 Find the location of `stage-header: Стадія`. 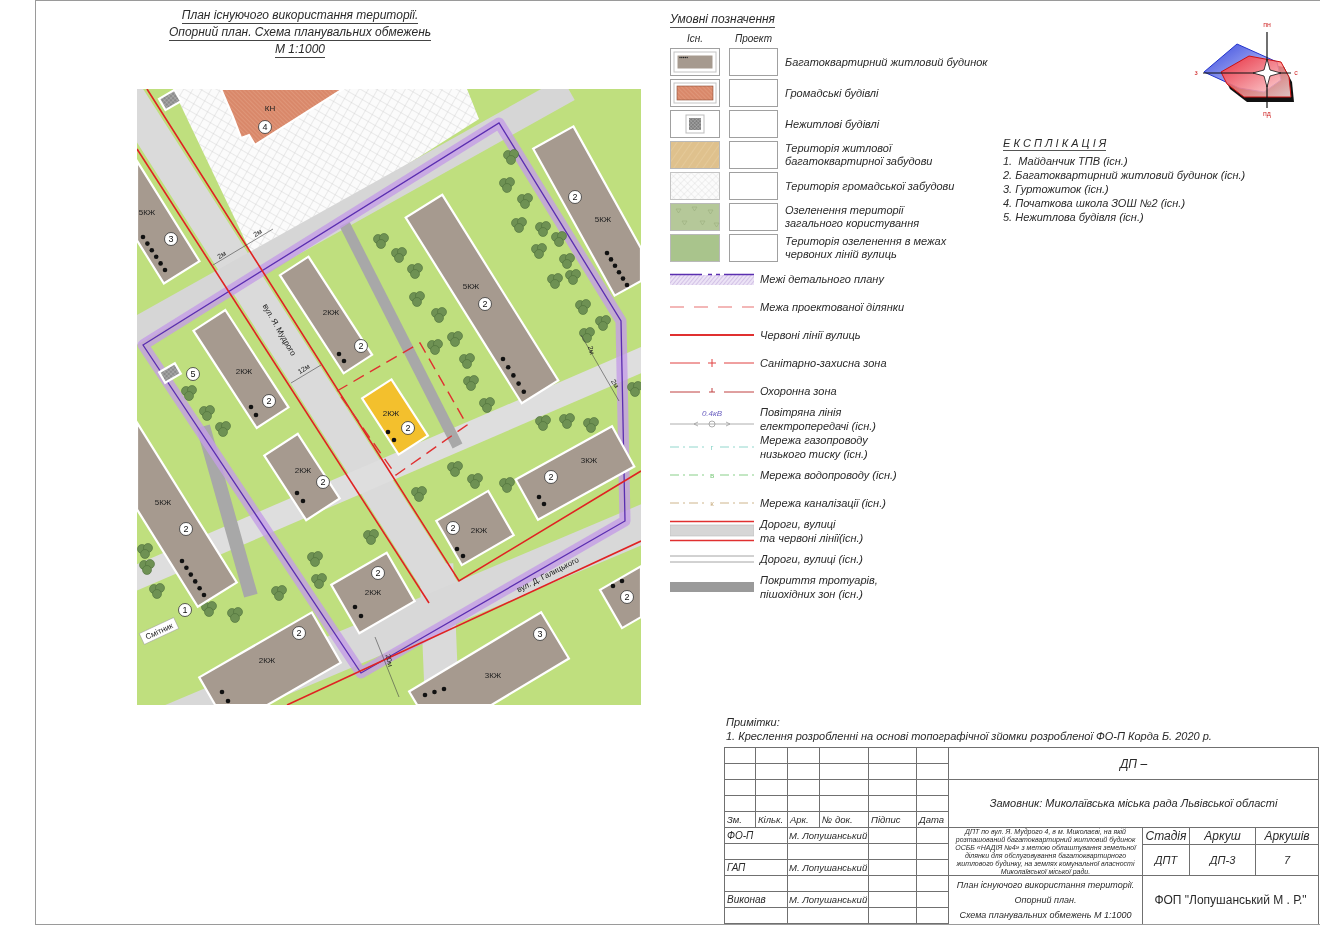

stage-header: Стадія is located at coordinates (1166, 836).